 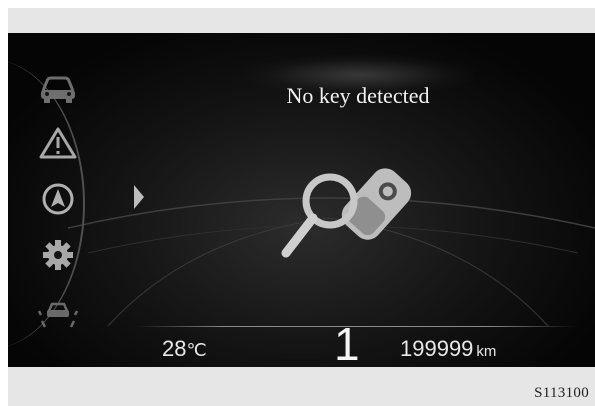 I want to click on temperature-unit: ℃, so click(x=196, y=350).